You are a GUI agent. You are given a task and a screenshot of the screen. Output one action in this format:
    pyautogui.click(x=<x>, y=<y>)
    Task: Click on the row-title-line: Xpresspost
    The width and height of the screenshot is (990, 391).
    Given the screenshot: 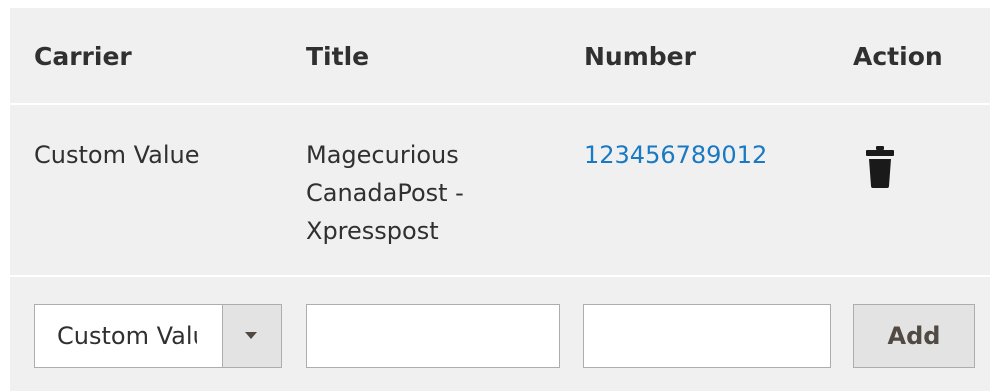 What is the action you would take?
    pyautogui.click(x=372, y=231)
    